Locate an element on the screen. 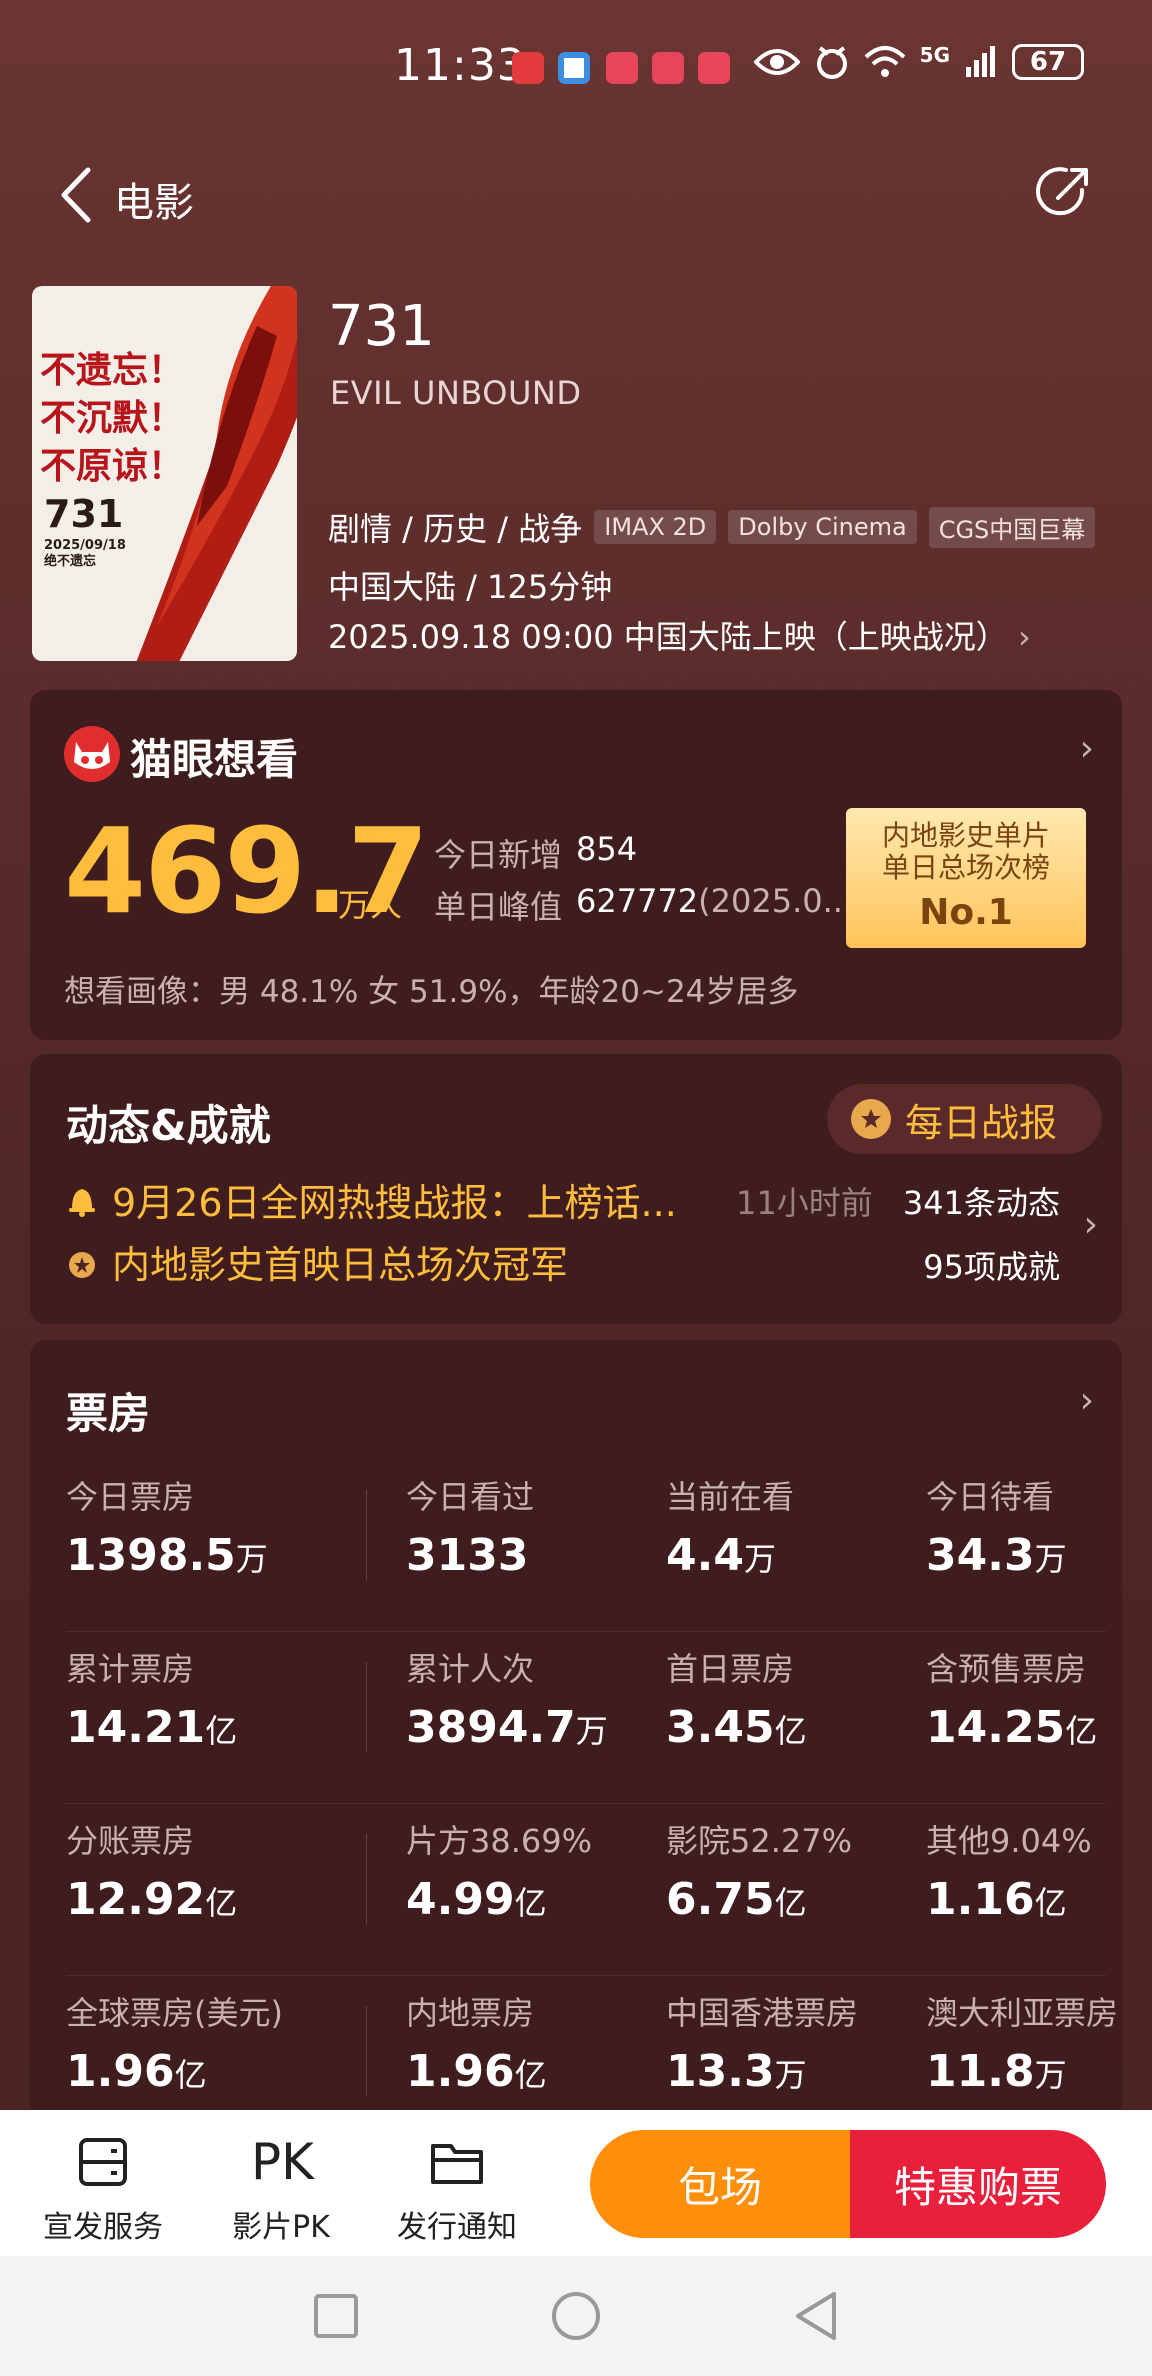 The width and height of the screenshot is (1152, 2376). stat-value: 3.45亿 is located at coordinates (736, 1727).